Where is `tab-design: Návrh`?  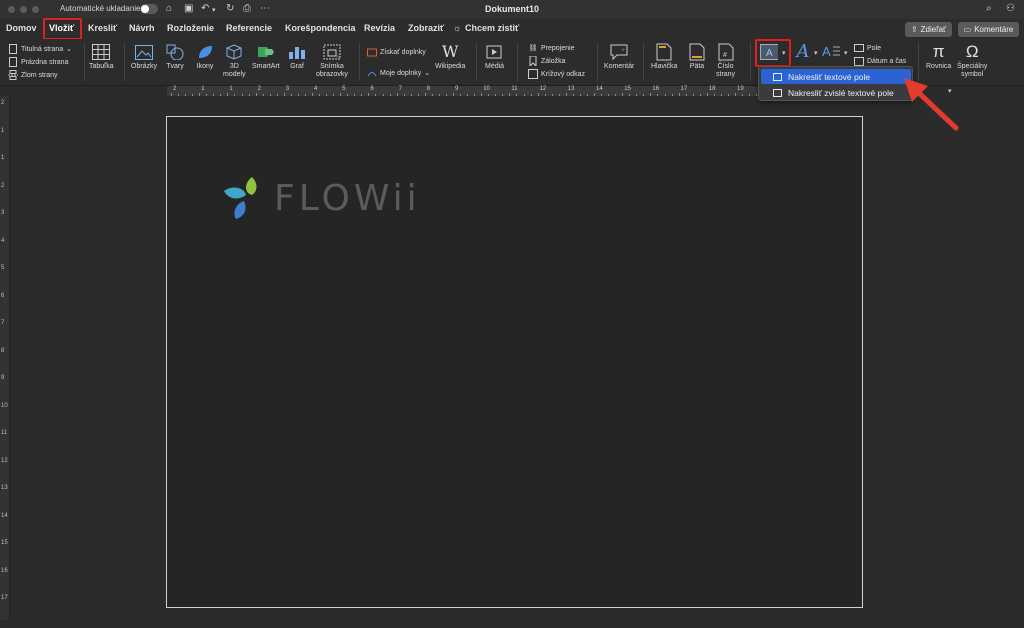
tab-design: Návrh is located at coordinates (142, 28).